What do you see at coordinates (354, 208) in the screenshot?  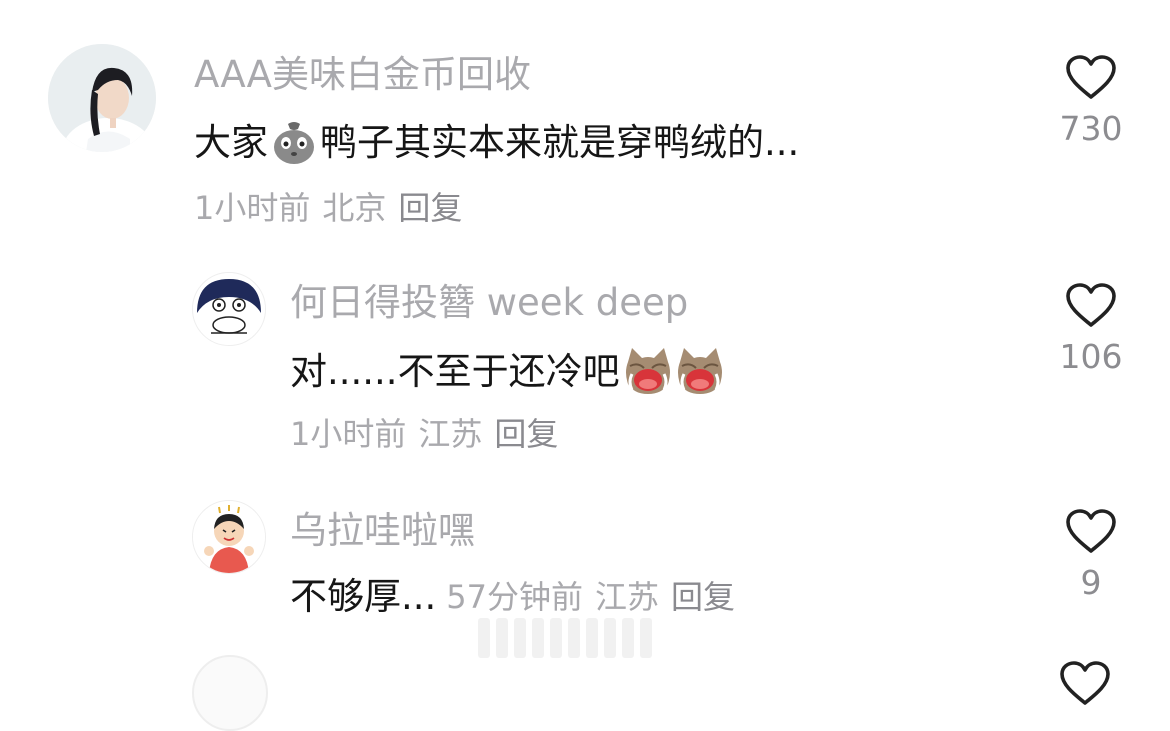 I see `comment-location: 北京` at bounding box center [354, 208].